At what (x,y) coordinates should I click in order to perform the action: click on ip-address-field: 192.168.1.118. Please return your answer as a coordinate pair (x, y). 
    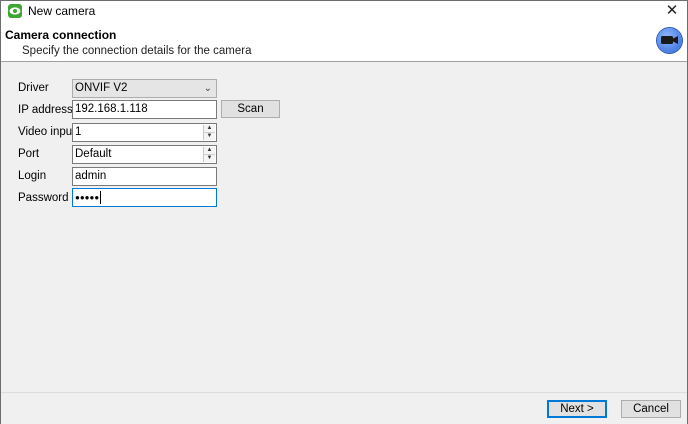
    Looking at the image, I should click on (144, 109).